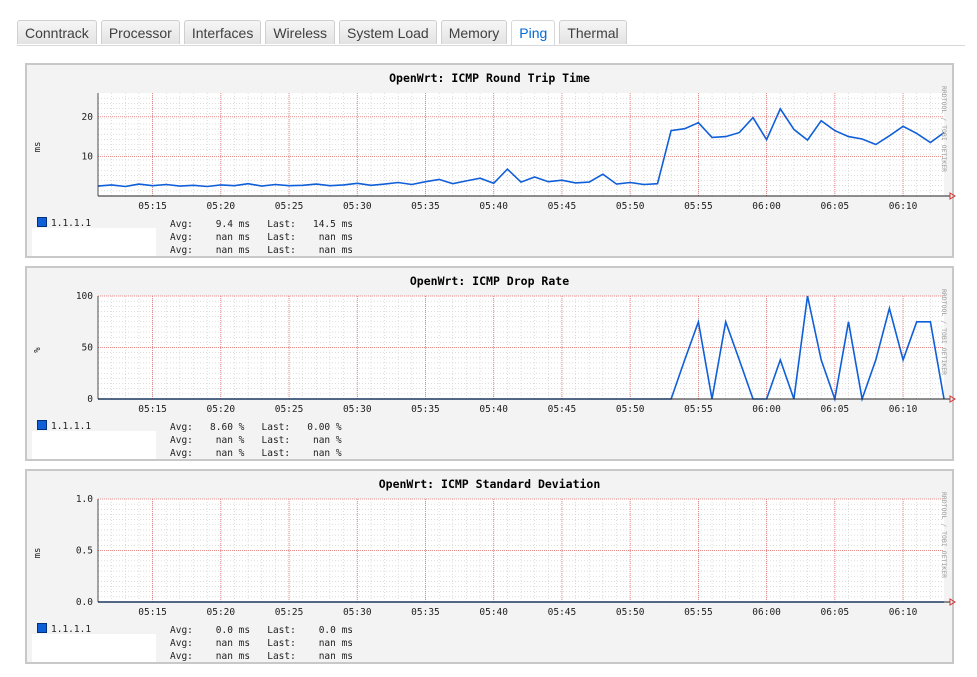  I want to click on graph-title: OpenWrt: ICMP Standard Deviation, so click(489, 484).